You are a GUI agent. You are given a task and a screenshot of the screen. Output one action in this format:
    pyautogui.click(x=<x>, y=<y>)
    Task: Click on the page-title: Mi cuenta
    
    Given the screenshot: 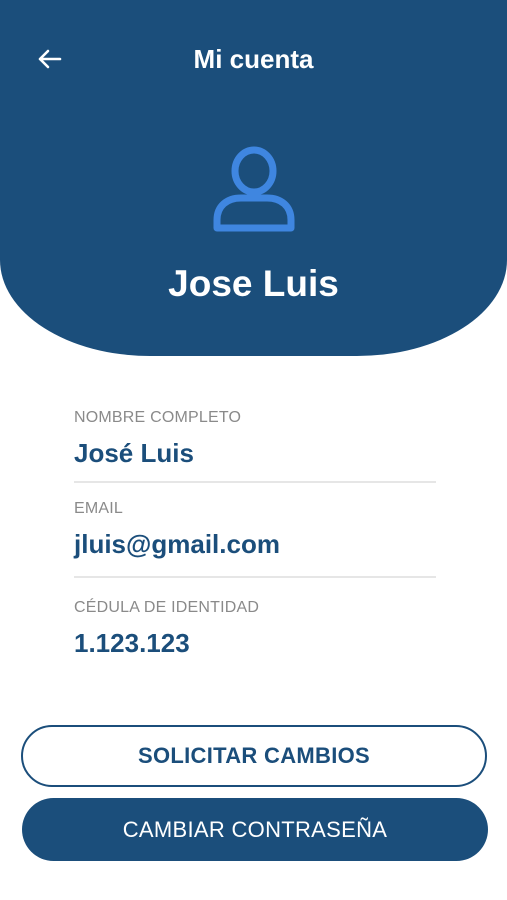 What is the action you would take?
    pyautogui.click(x=253, y=59)
    